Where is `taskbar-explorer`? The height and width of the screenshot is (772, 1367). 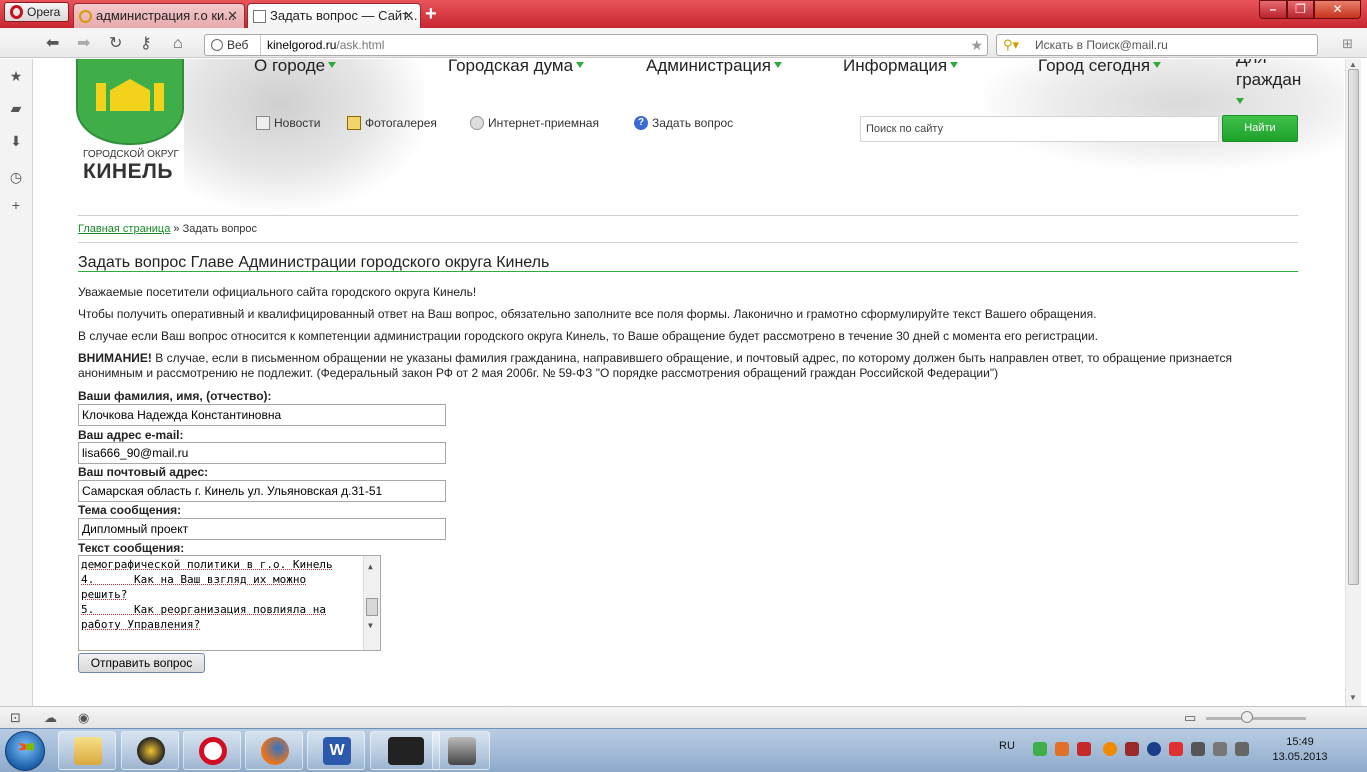 taskbar-explorer is located at coordinates (87, 750).